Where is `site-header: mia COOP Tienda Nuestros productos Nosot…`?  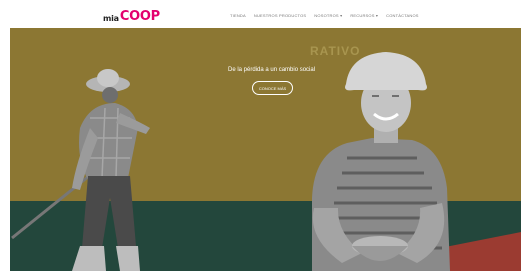
site-header: mia COOP Tienda Nuestros productos Nosot… is located at coordinates (265, 14).